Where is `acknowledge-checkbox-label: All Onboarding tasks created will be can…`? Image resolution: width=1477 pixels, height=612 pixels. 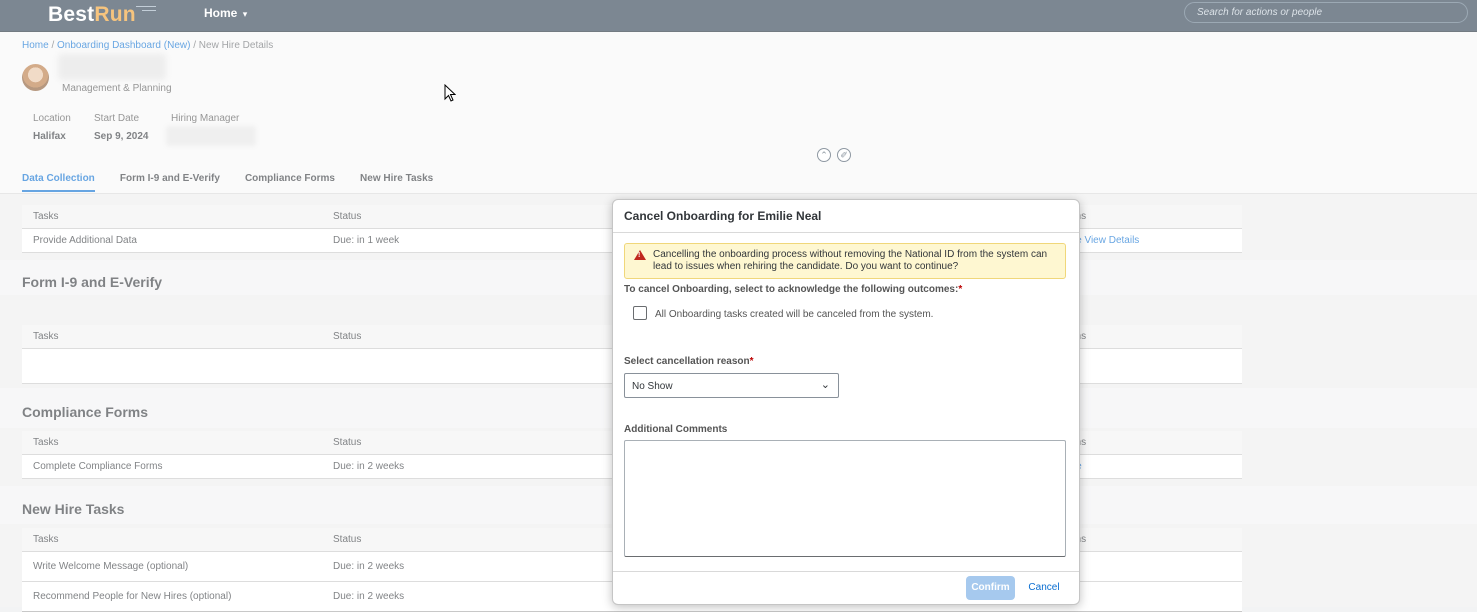
acknowledge-checkbox-label: All Onboarding tasks created will be can… is located at coordinates (794, 314).